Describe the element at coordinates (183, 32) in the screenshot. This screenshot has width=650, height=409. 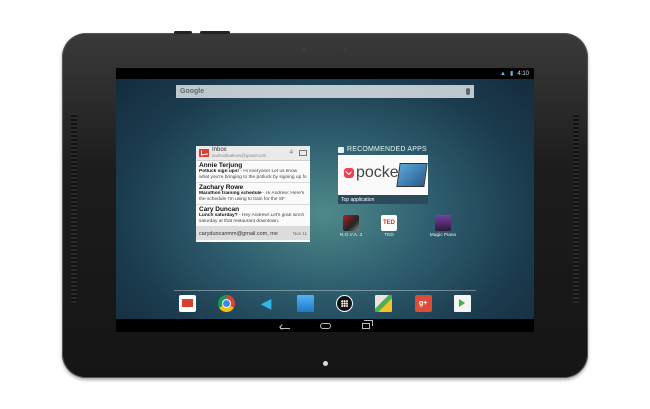
I see `power-button` at that location.